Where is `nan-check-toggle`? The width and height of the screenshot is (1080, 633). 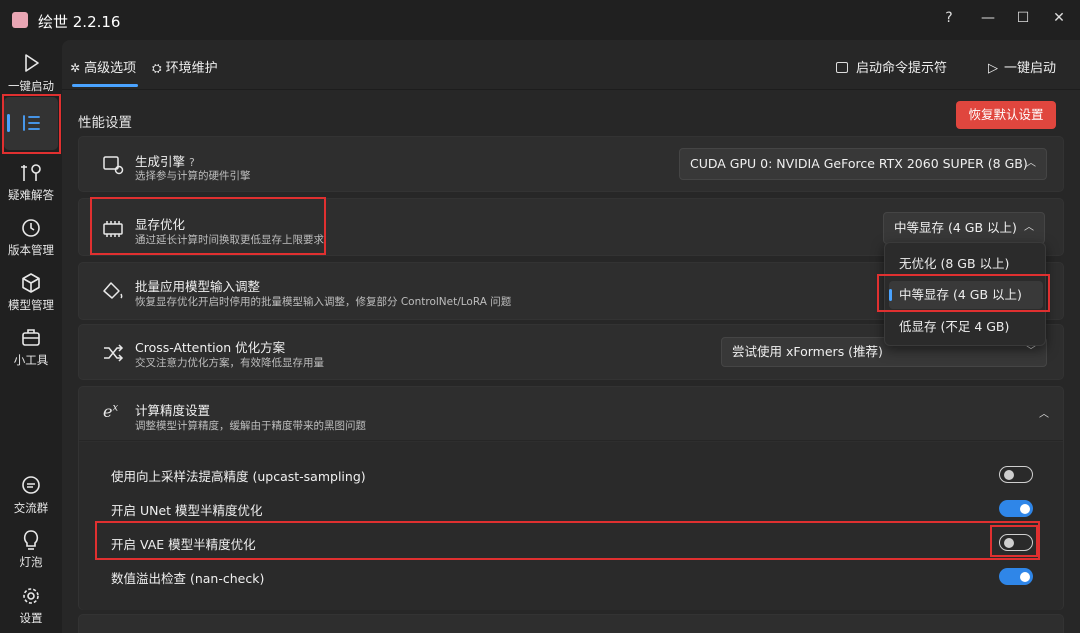
nan-check-toggle is located at coordinates (1016, 576).